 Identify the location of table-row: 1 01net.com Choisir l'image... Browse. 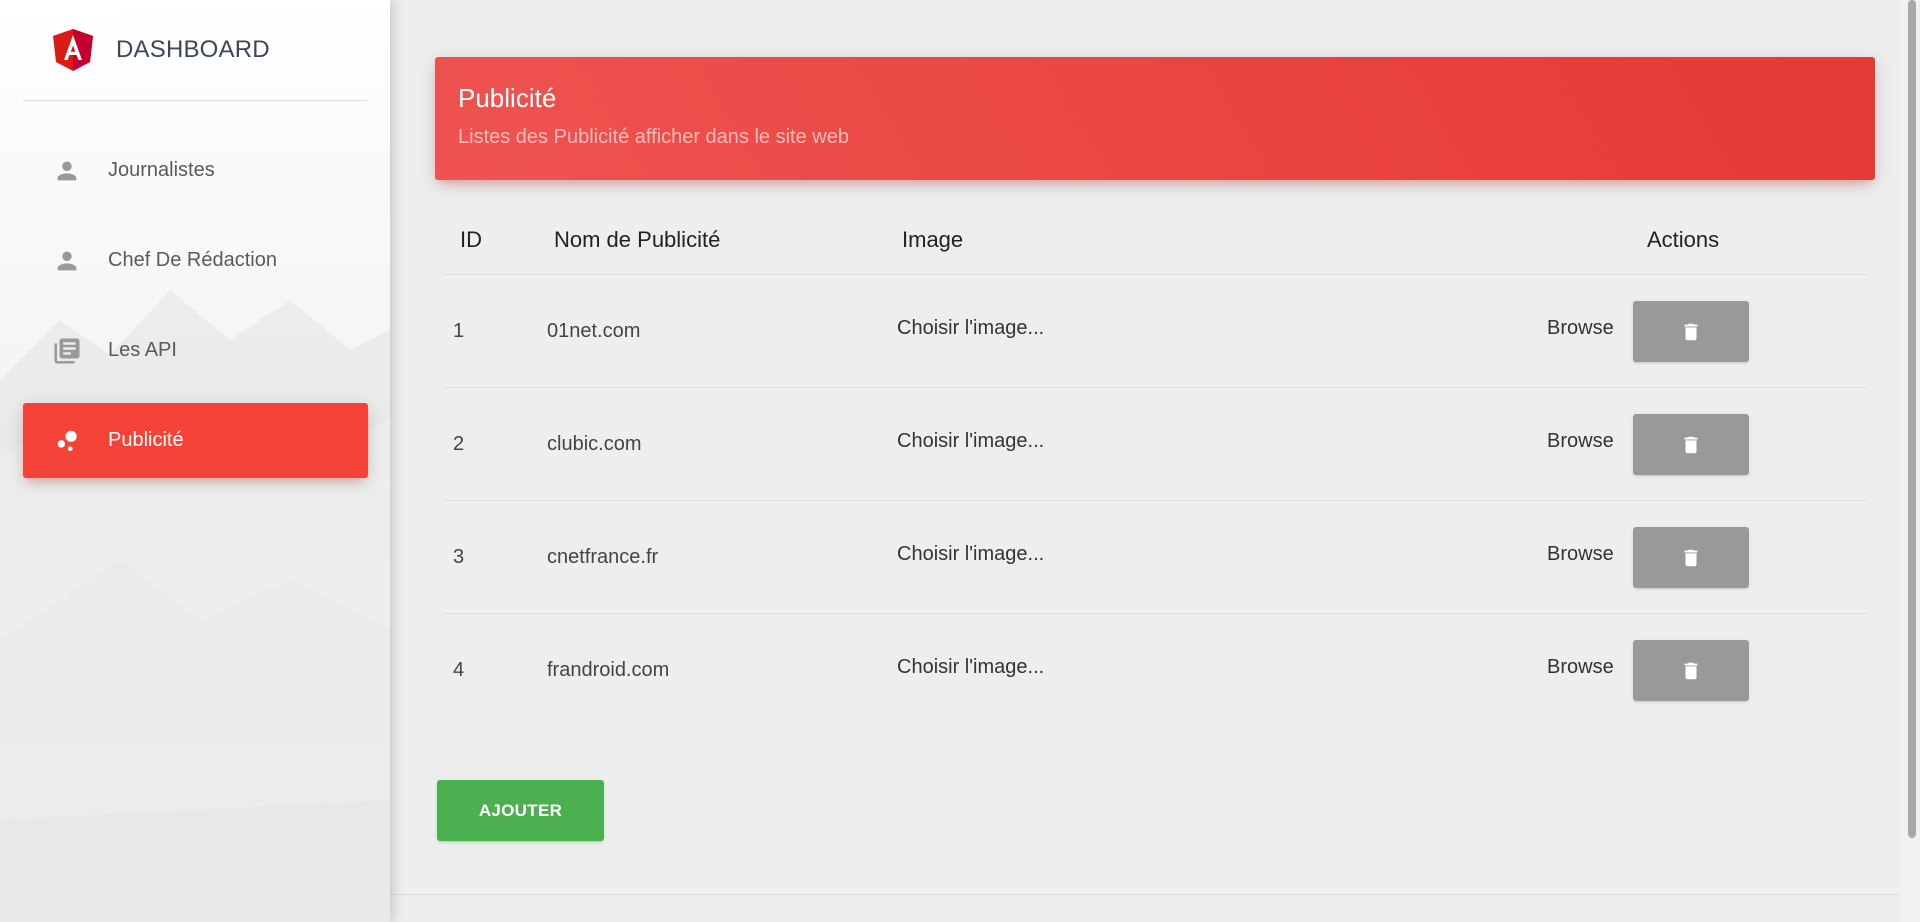
(1155, 331).